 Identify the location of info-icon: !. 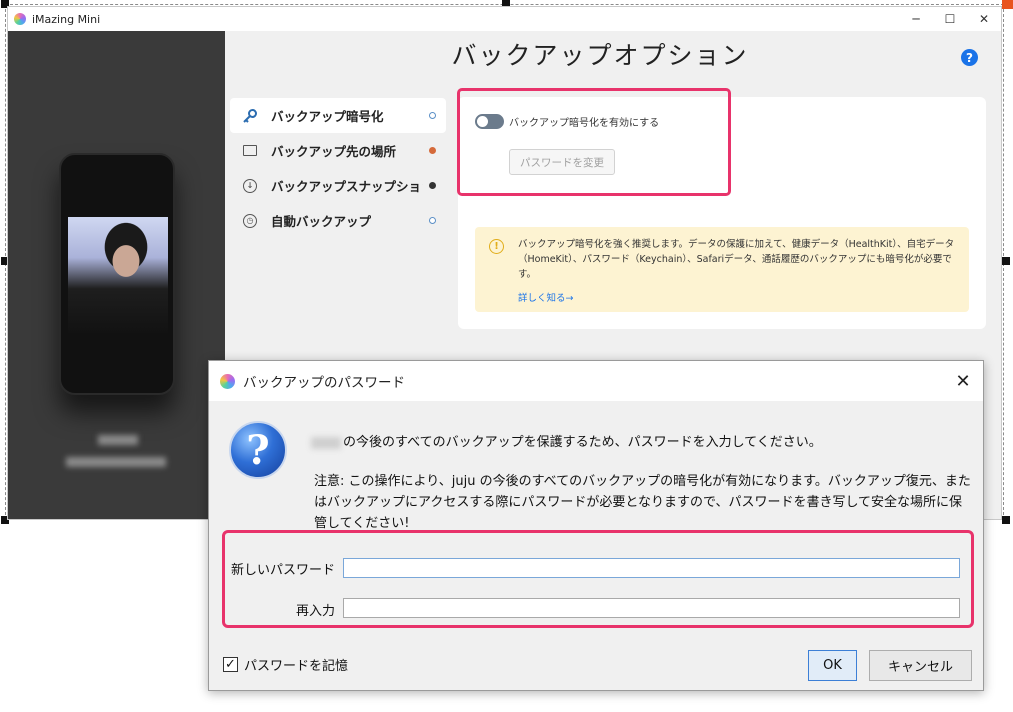
(496, 246).